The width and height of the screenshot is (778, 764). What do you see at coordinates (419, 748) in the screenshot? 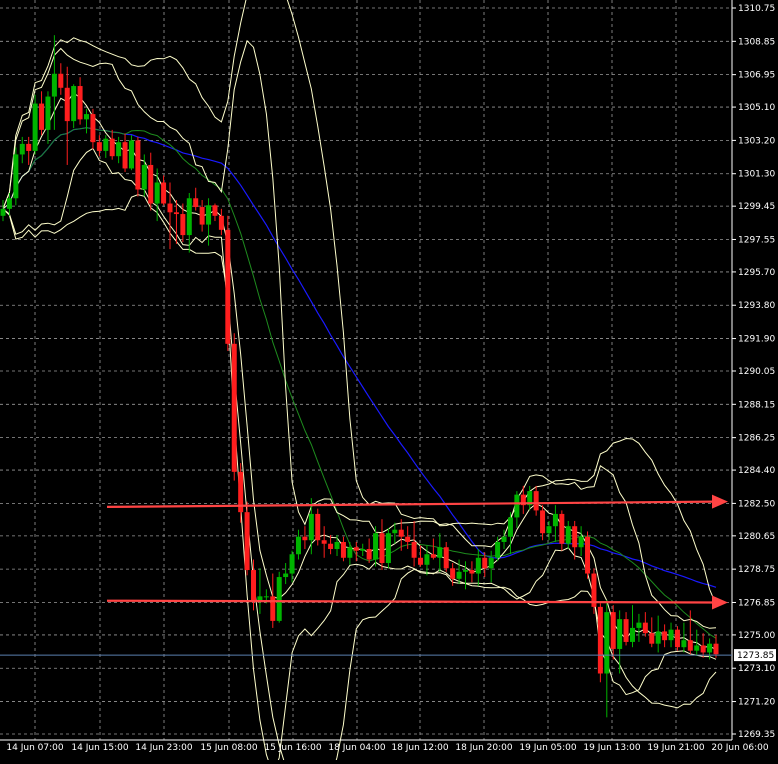
I see `x-tick-label: 18 Jun 12:00` at bounding box center [419, 748].